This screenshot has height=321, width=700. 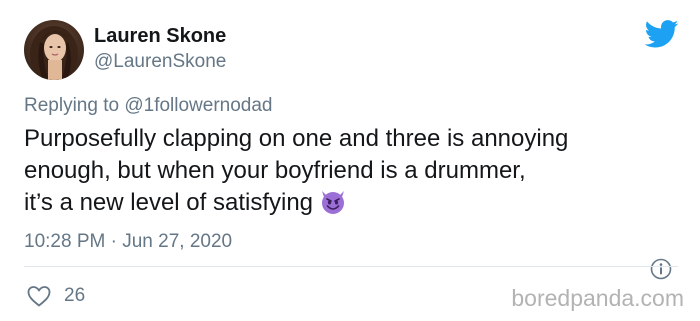 What do you see at coordinates (661, 34) in the screenshot?
I see `twitter-bird-icon` at bounding box center [661, 34].